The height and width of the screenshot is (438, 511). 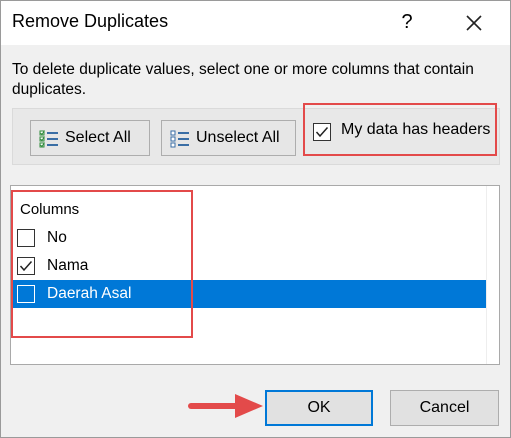 I want to click on list-item: Nama, so click(x=249, y=266).